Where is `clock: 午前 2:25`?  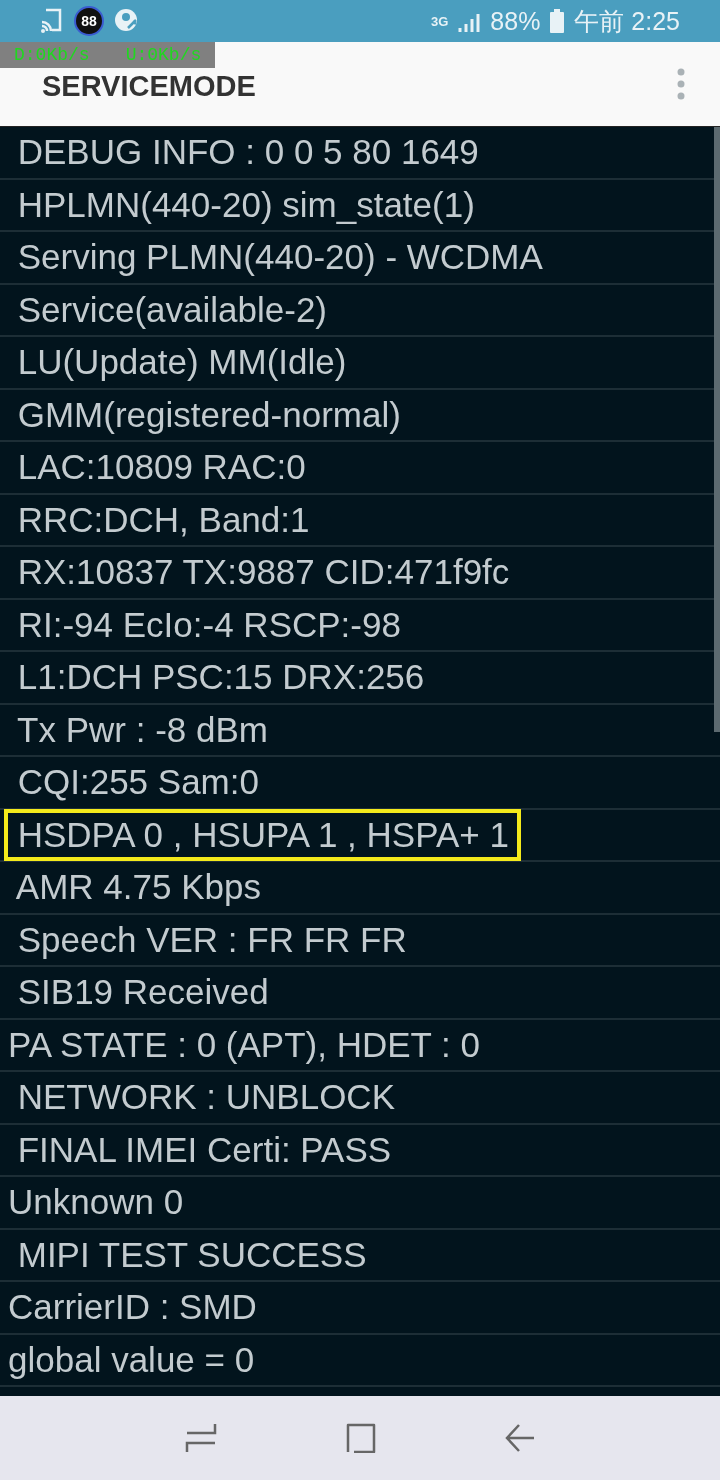
clock: 午前 2:25 is located at coordinates (627, 21).